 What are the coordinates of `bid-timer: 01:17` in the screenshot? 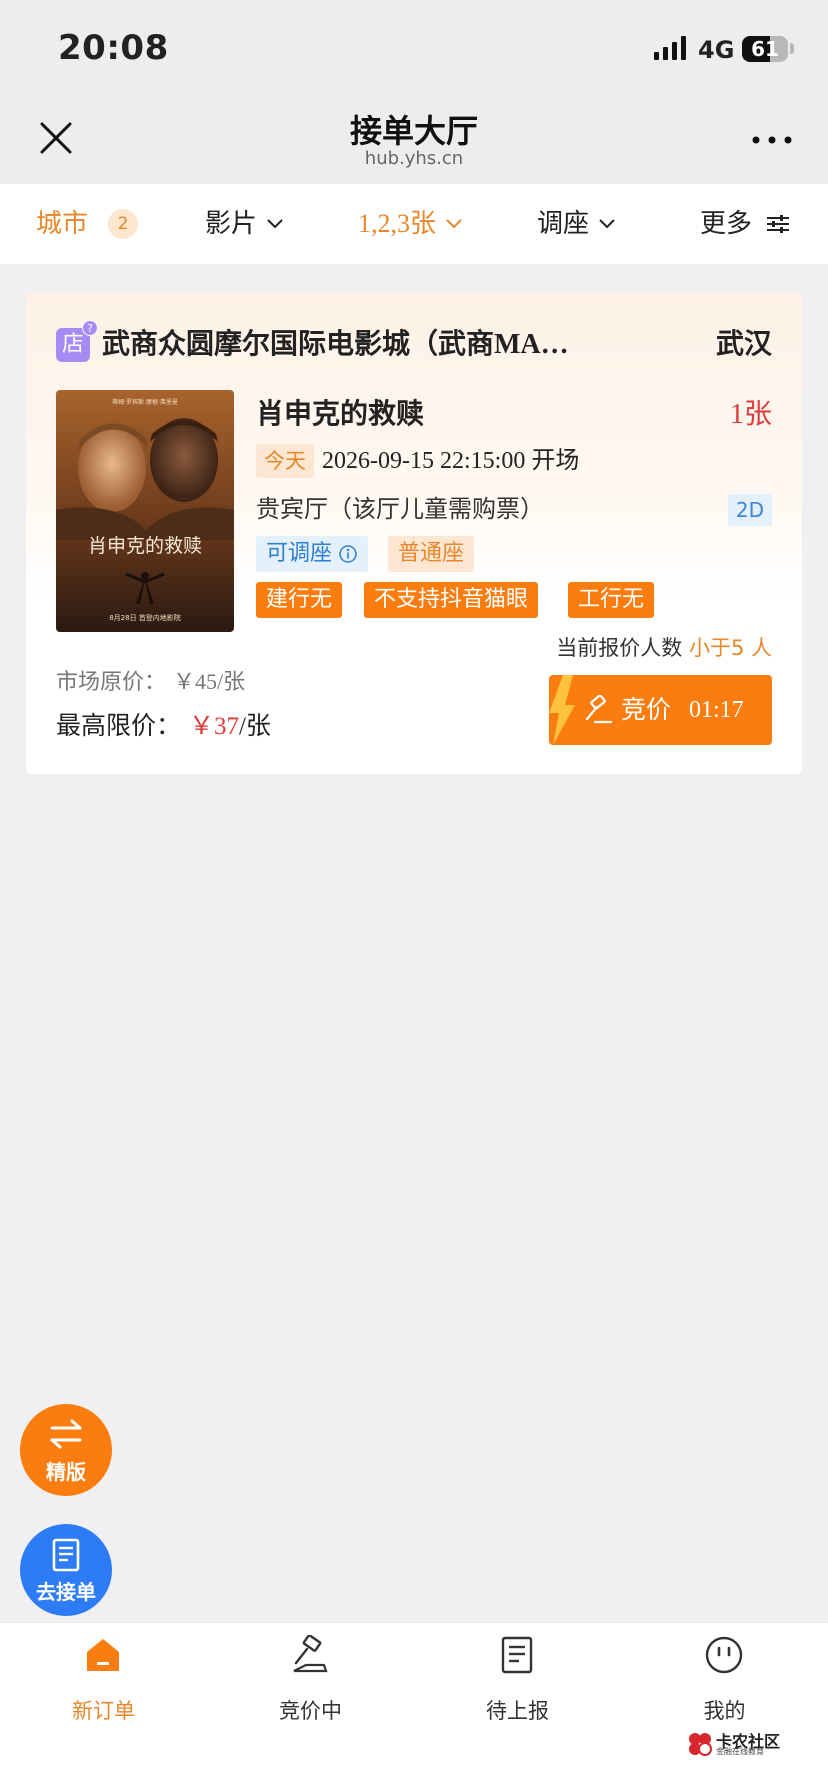 It's located at (716, 710).